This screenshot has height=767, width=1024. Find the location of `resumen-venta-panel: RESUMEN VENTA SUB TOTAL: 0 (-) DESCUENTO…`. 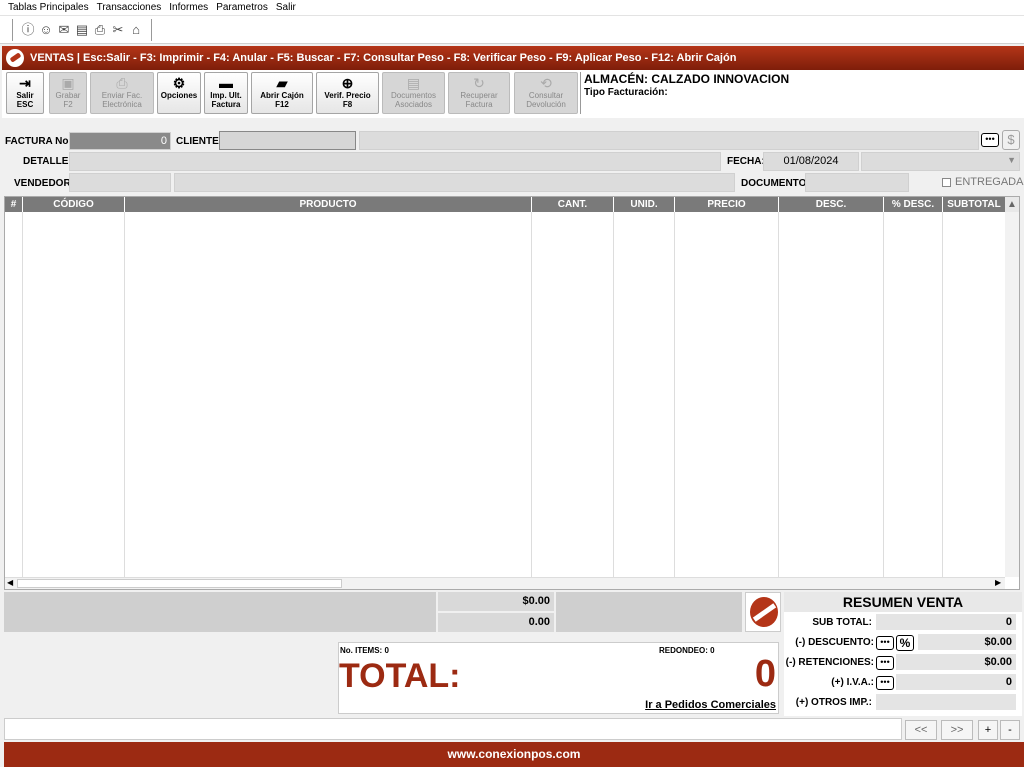

resumen-venta-panel: RESUMEN VENTA SUB TOTAL: 0 (-) DESCUENTO… is located at coordinates (903, 654).